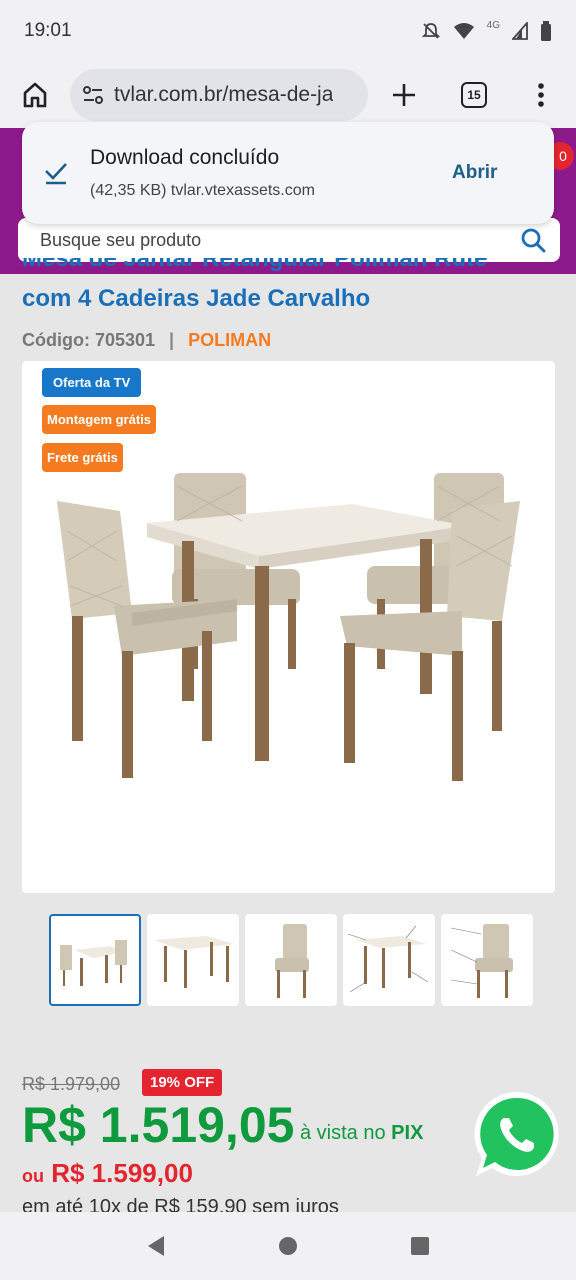  I want to click on system-nav-bar, so click(288, 1246).